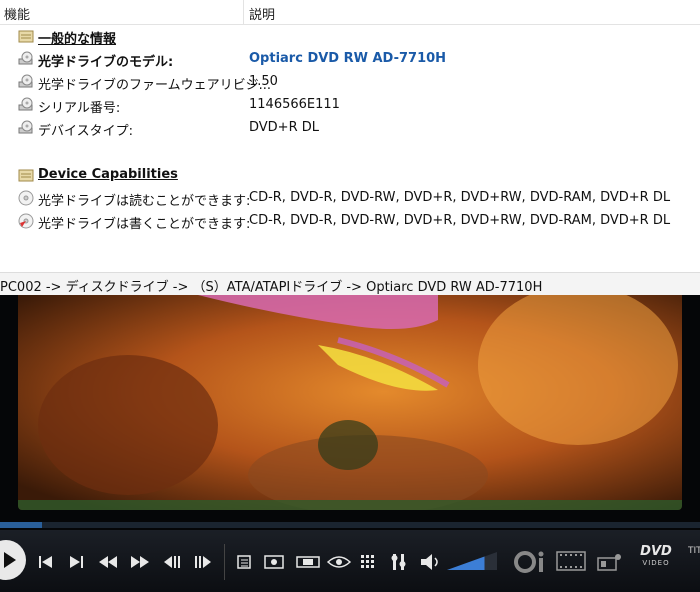 This screenshot has width=700, height=592. I want to click on column-description: 説明, so click(262, 13).